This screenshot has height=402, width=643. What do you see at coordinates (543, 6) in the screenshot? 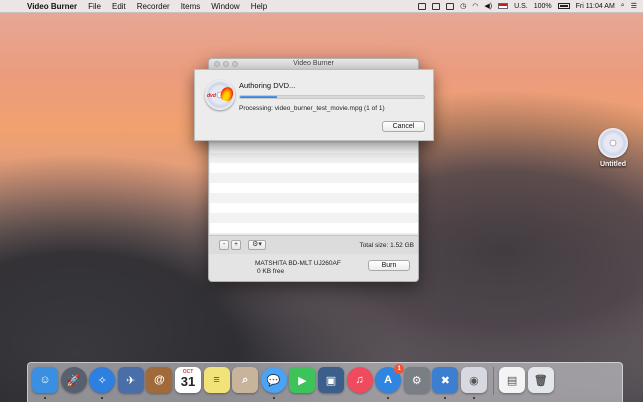
I see `battery-percent: 100%` at bounding box center [543, 6].